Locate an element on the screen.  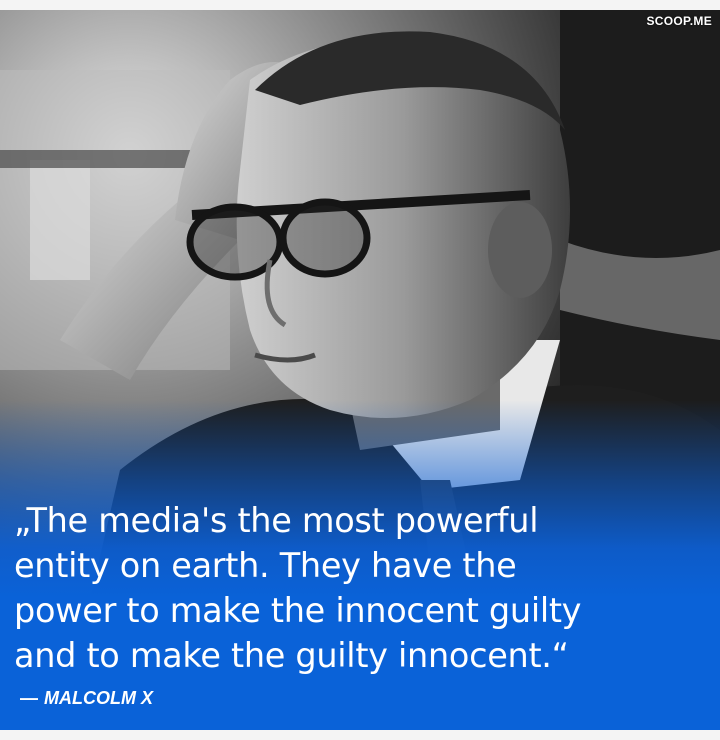
quote-line: and to make the guilty innocent.“ is located at coordinates (291, 655).